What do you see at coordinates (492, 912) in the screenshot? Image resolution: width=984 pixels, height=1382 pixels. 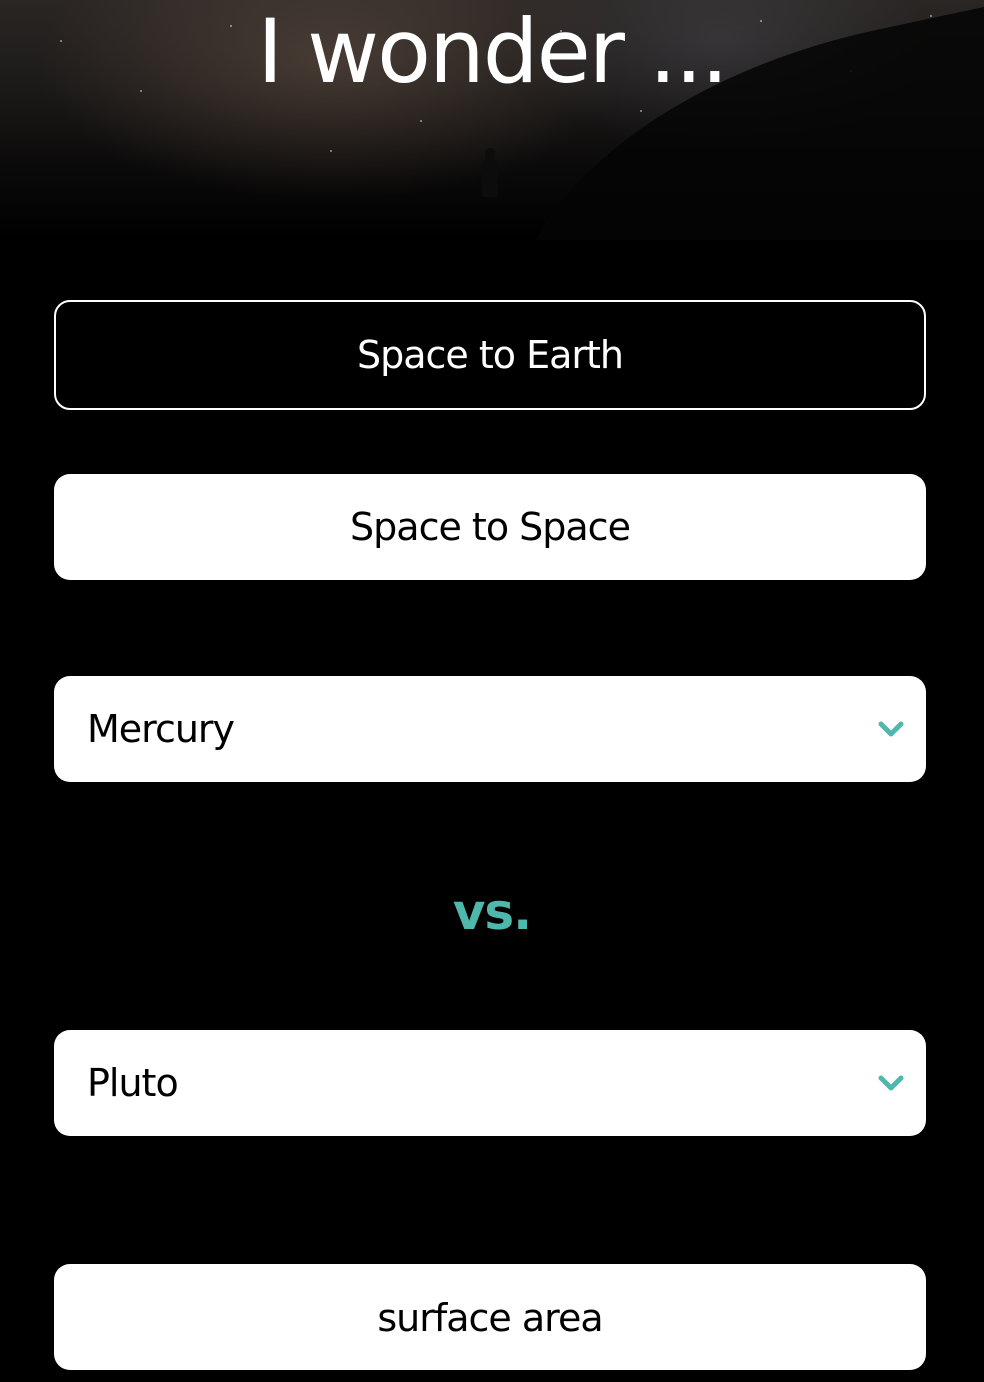 I see `versus-label: vs.` at bounding box center [492, 912].